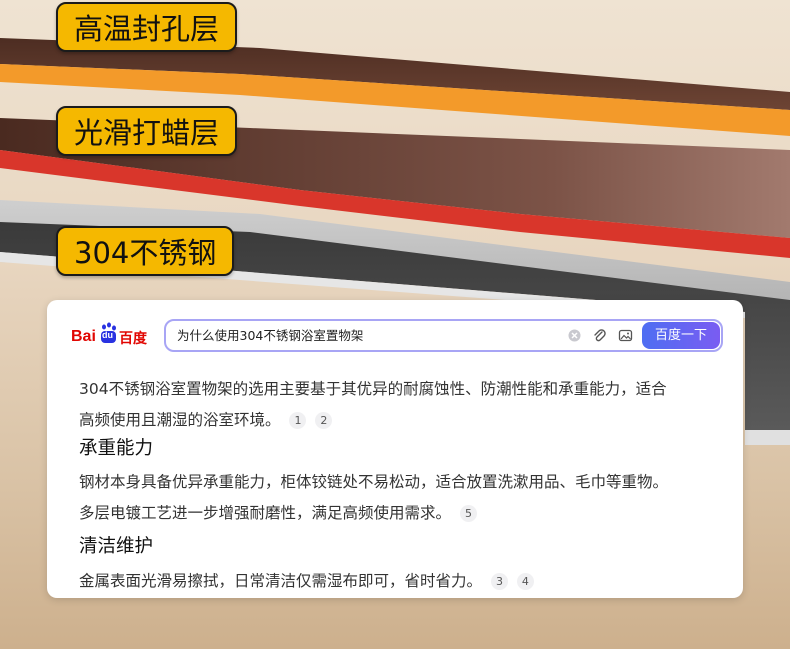  I want to click on citation-badge: 1, so click(298, 420).